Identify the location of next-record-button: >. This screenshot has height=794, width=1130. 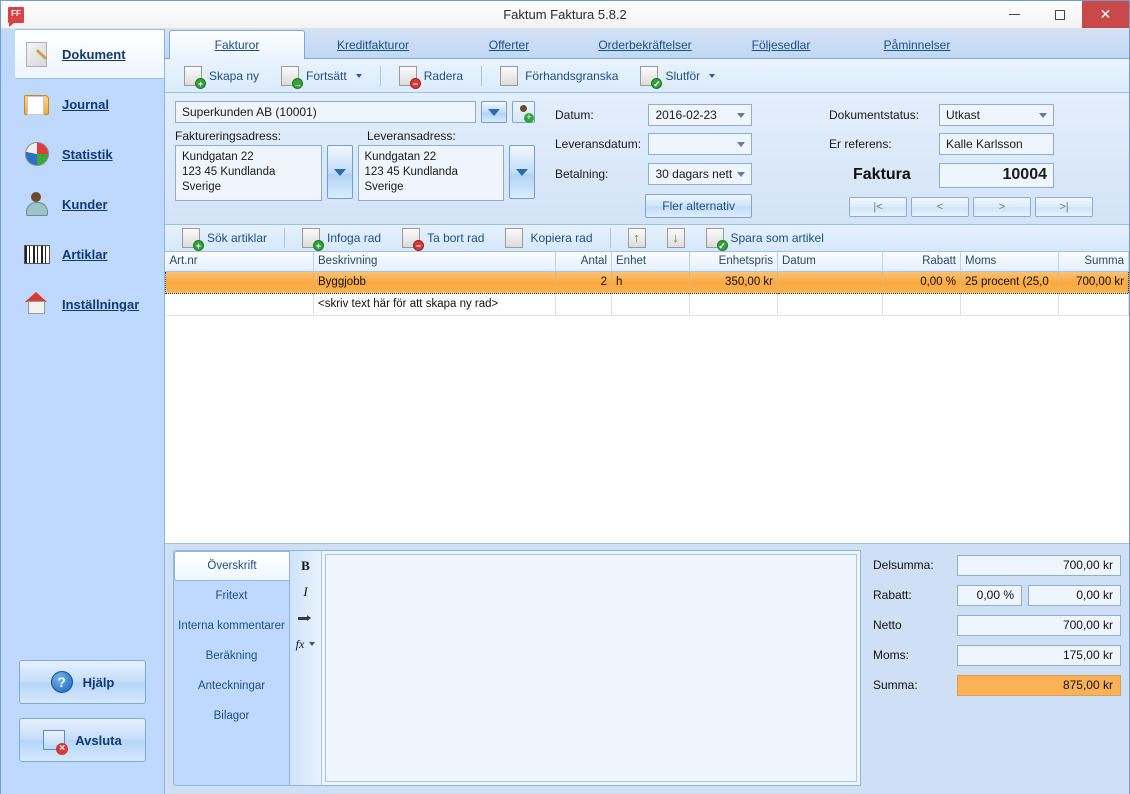
(1002, 207).